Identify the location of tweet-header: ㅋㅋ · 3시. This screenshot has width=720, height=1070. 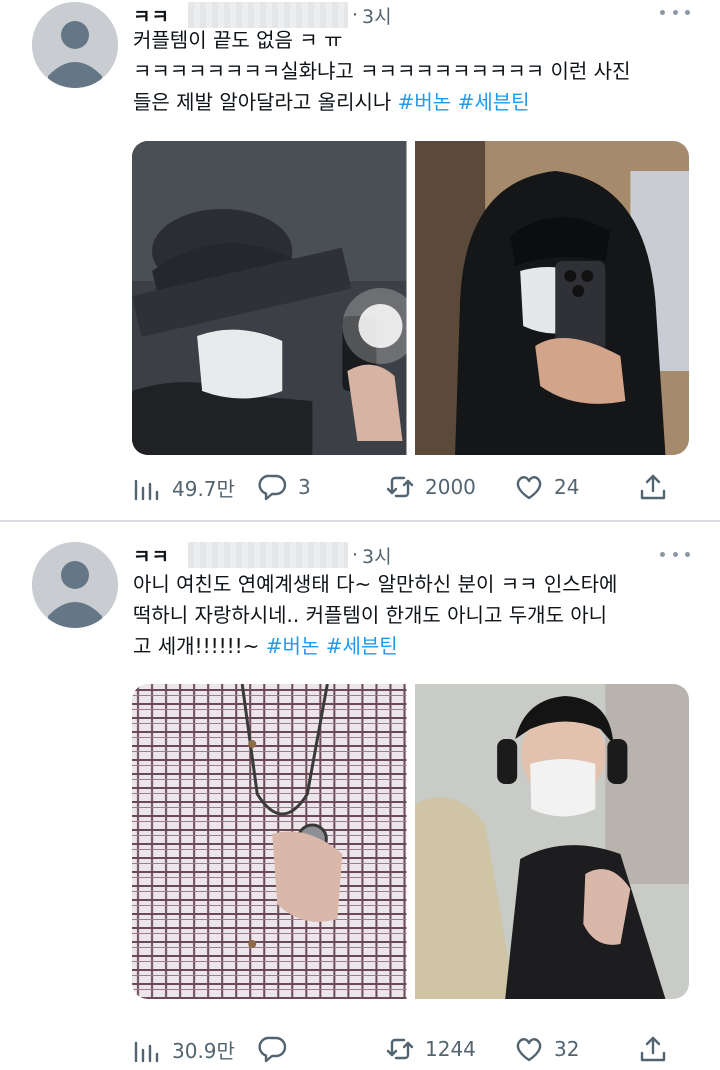
(262, 555).